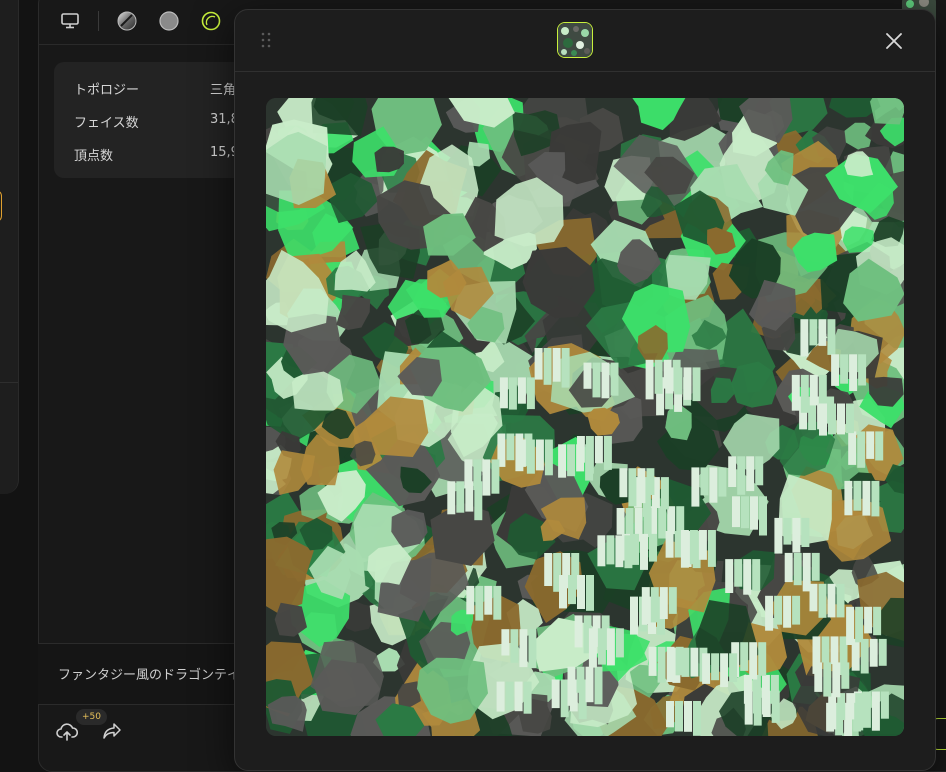 The image size is (946, 772). Describe the element at coordinates (107, 90) in the screenshot. I see `info-label-topology: トポロジー` at that location.